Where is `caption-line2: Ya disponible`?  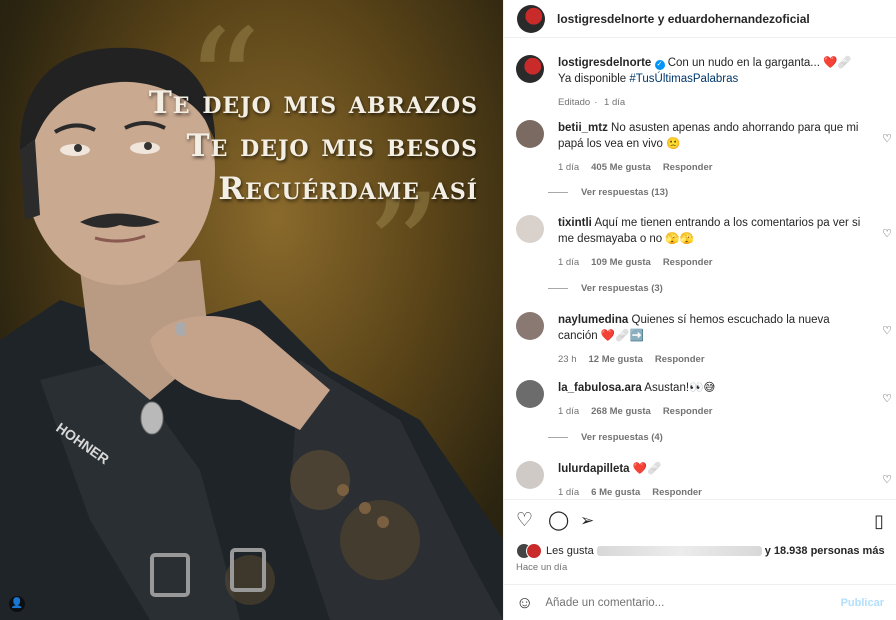
caption-line2: Ya disponible is located at coordinates (592, 79).